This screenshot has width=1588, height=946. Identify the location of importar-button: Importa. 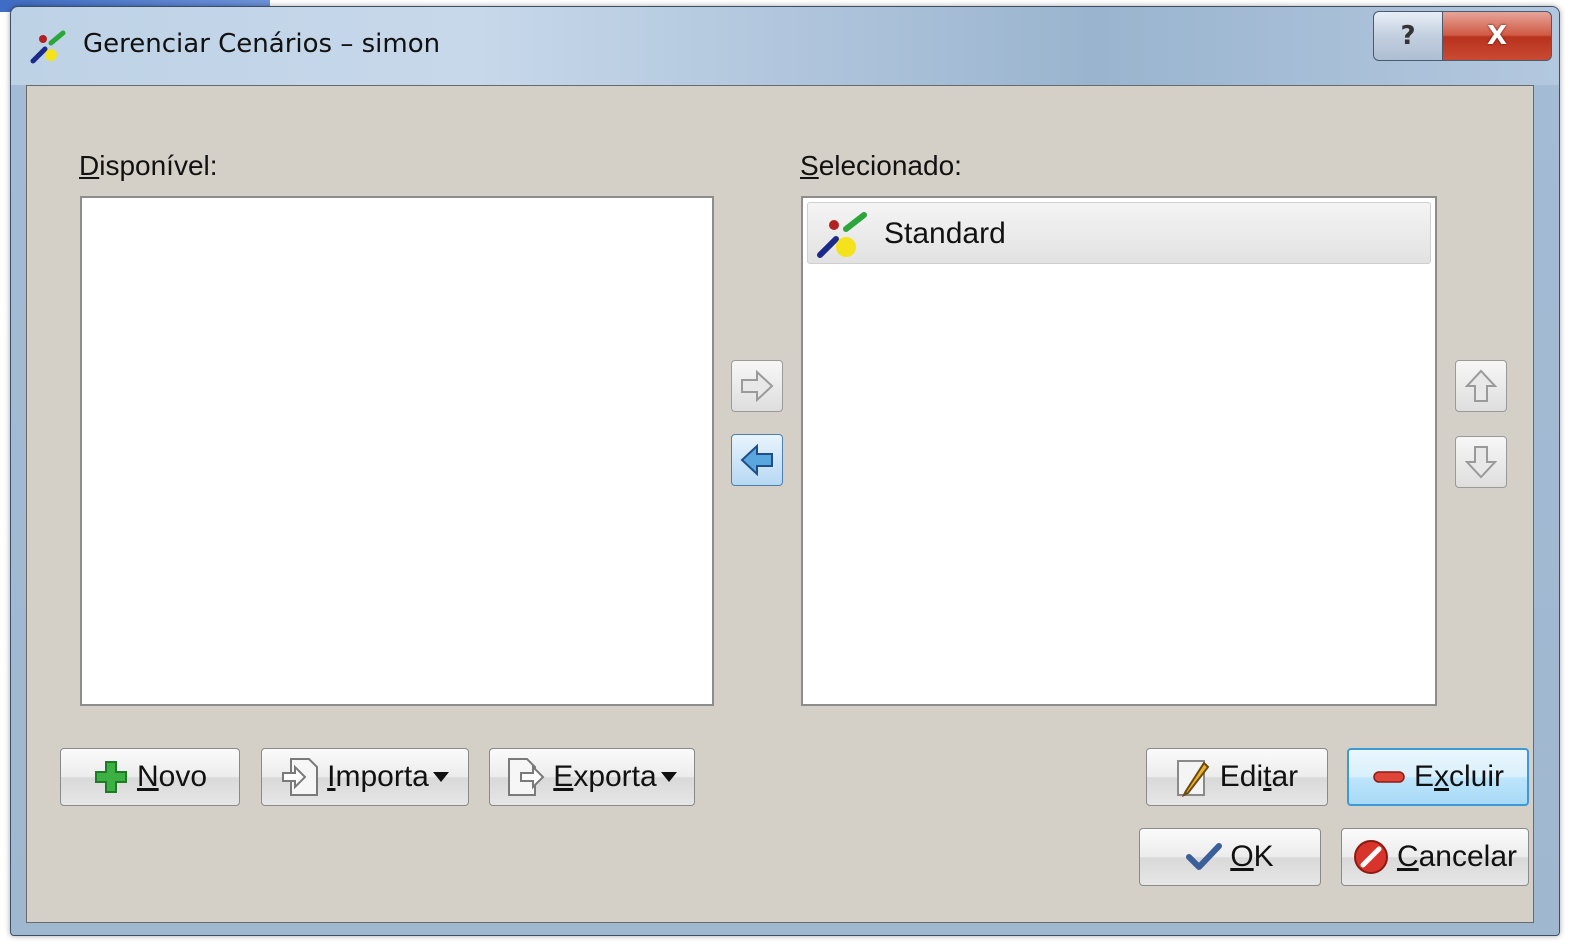
(365, 777).